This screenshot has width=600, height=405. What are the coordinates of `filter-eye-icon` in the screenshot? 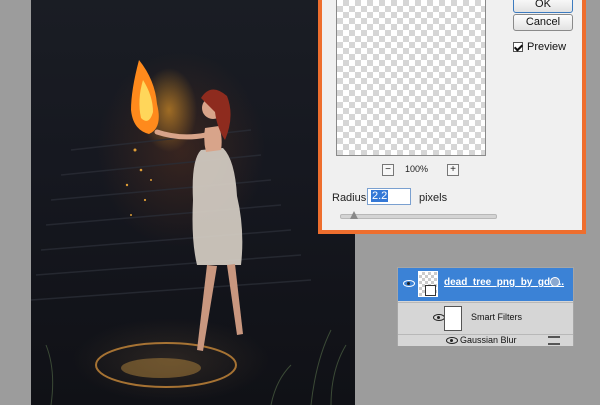 It's located at (452, 340).